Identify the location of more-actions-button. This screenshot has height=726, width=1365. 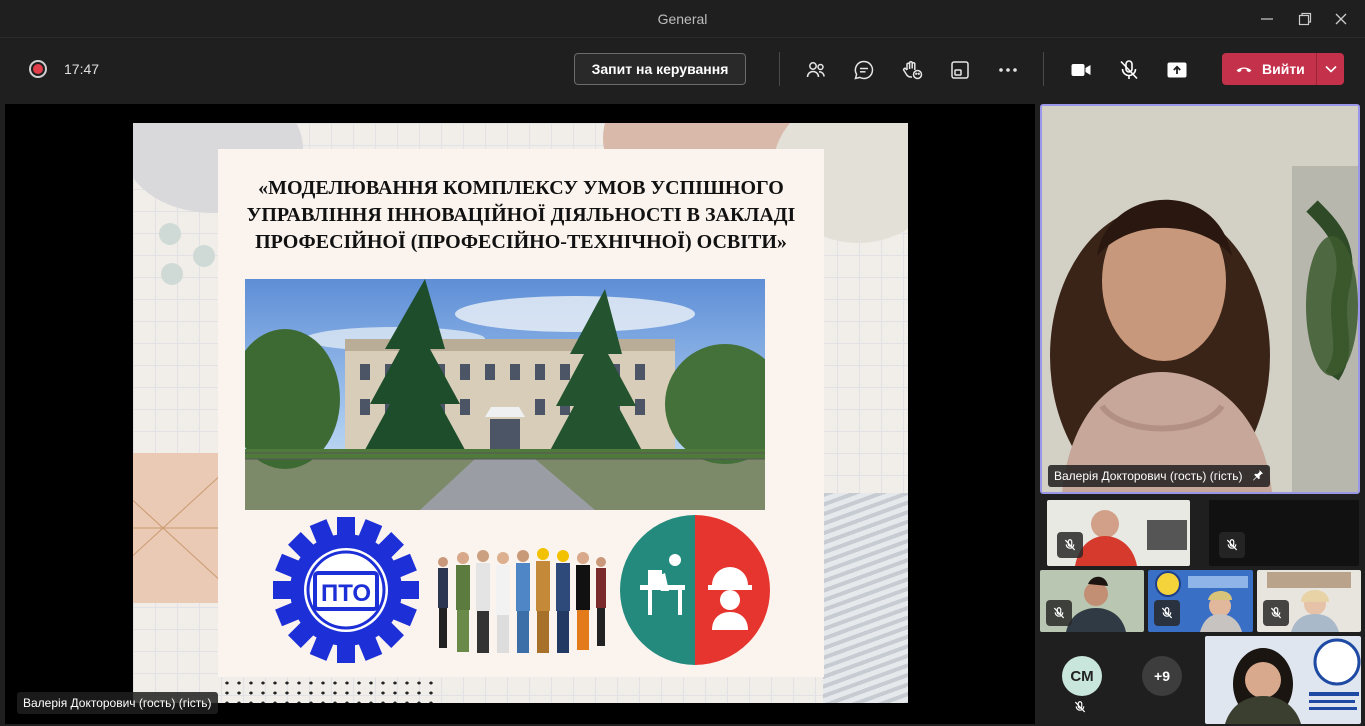
(1008, 70).